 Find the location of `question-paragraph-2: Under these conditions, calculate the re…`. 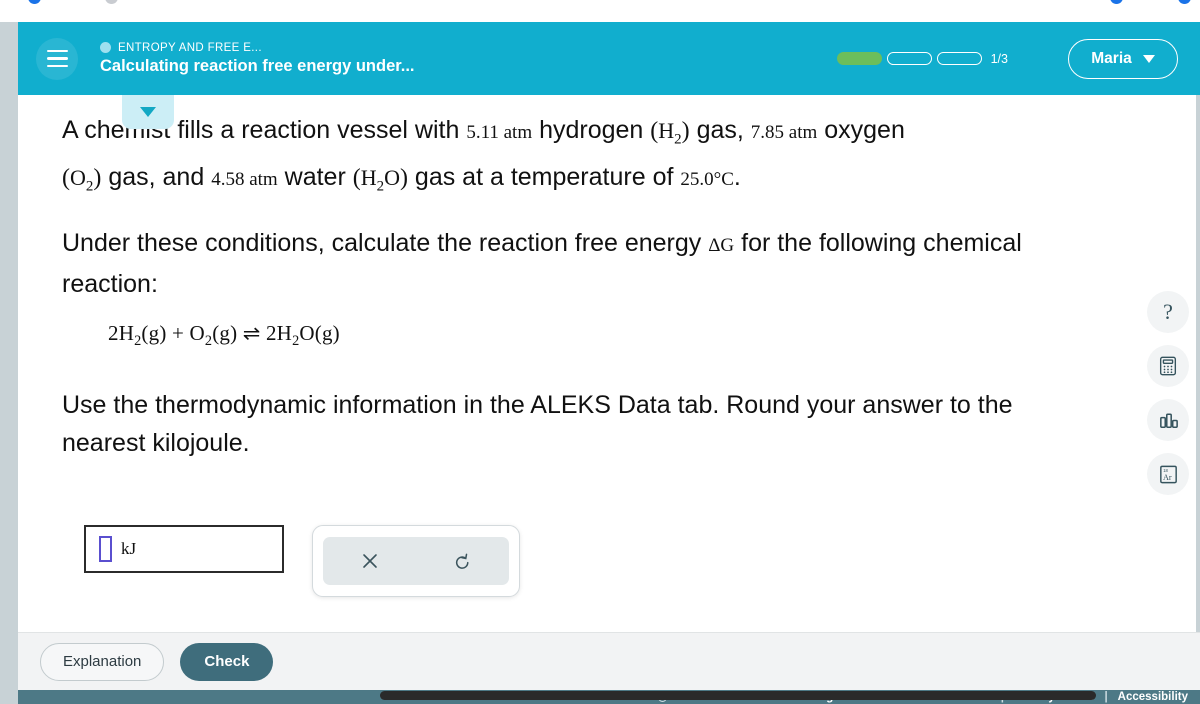

question-paragraph-2: Under these conditions, calculate the re… is located at coordinates (567, 263).